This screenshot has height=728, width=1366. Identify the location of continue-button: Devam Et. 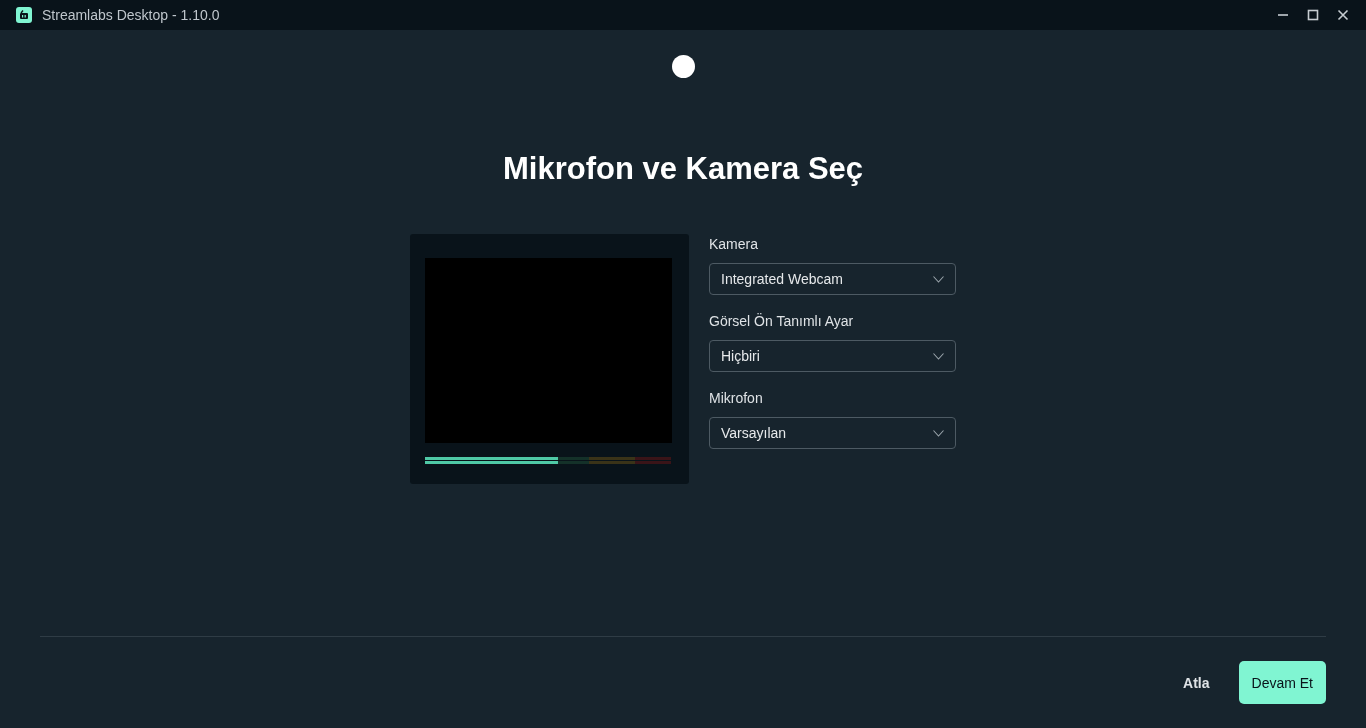
(1282, 682).